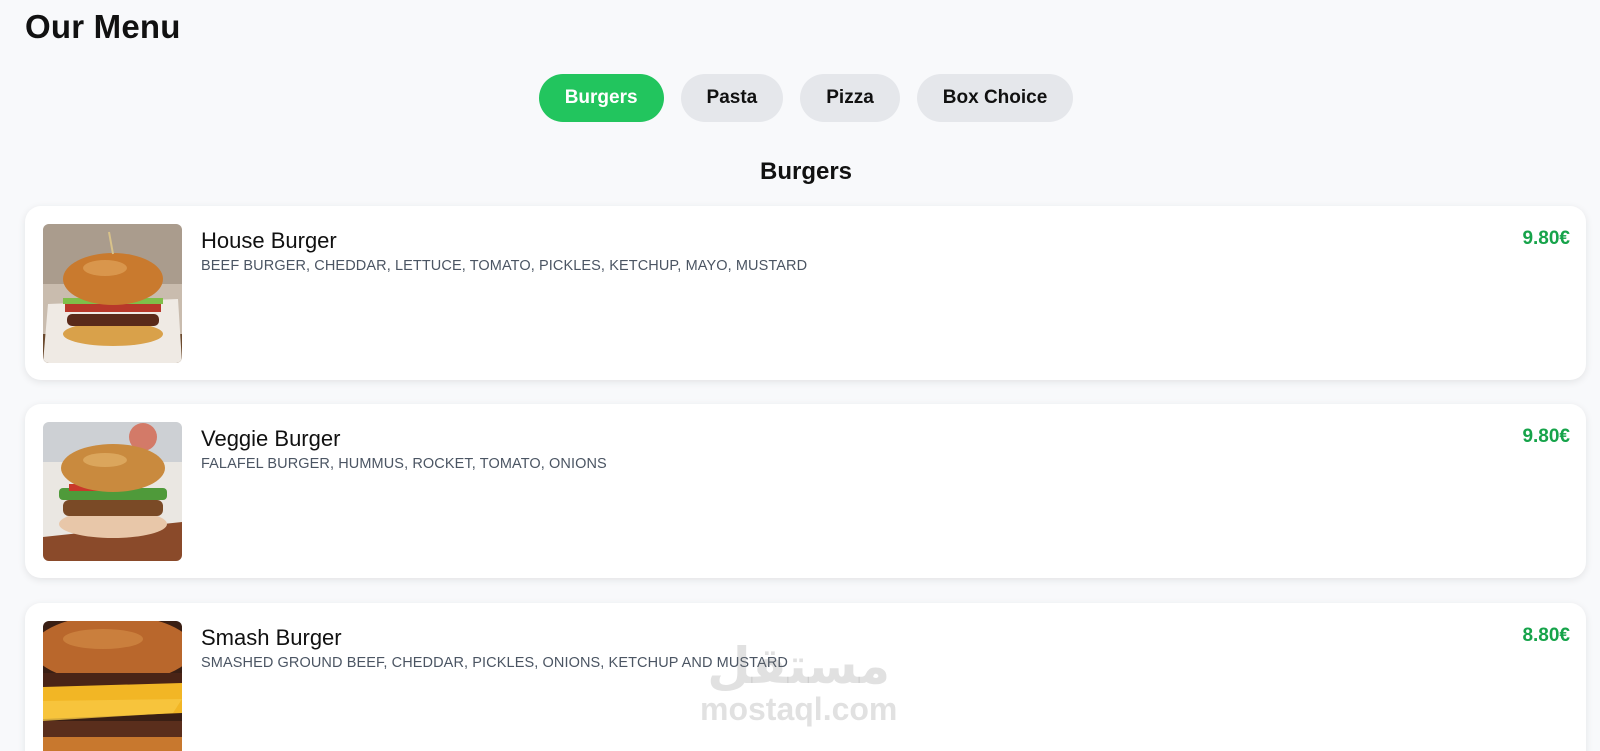 This screenshot has width=1600, height=751. I want to click on category-tabs: Burgers Pasta Pizza Box Choice, so click(800, 98).